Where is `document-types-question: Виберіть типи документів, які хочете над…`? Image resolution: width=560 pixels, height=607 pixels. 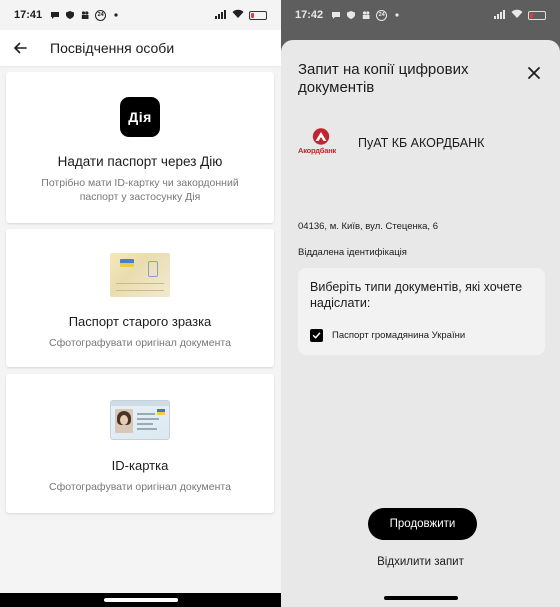 document-types-question: Виберіть типи документів, які хочете над… is located at coordinates (416, 295).